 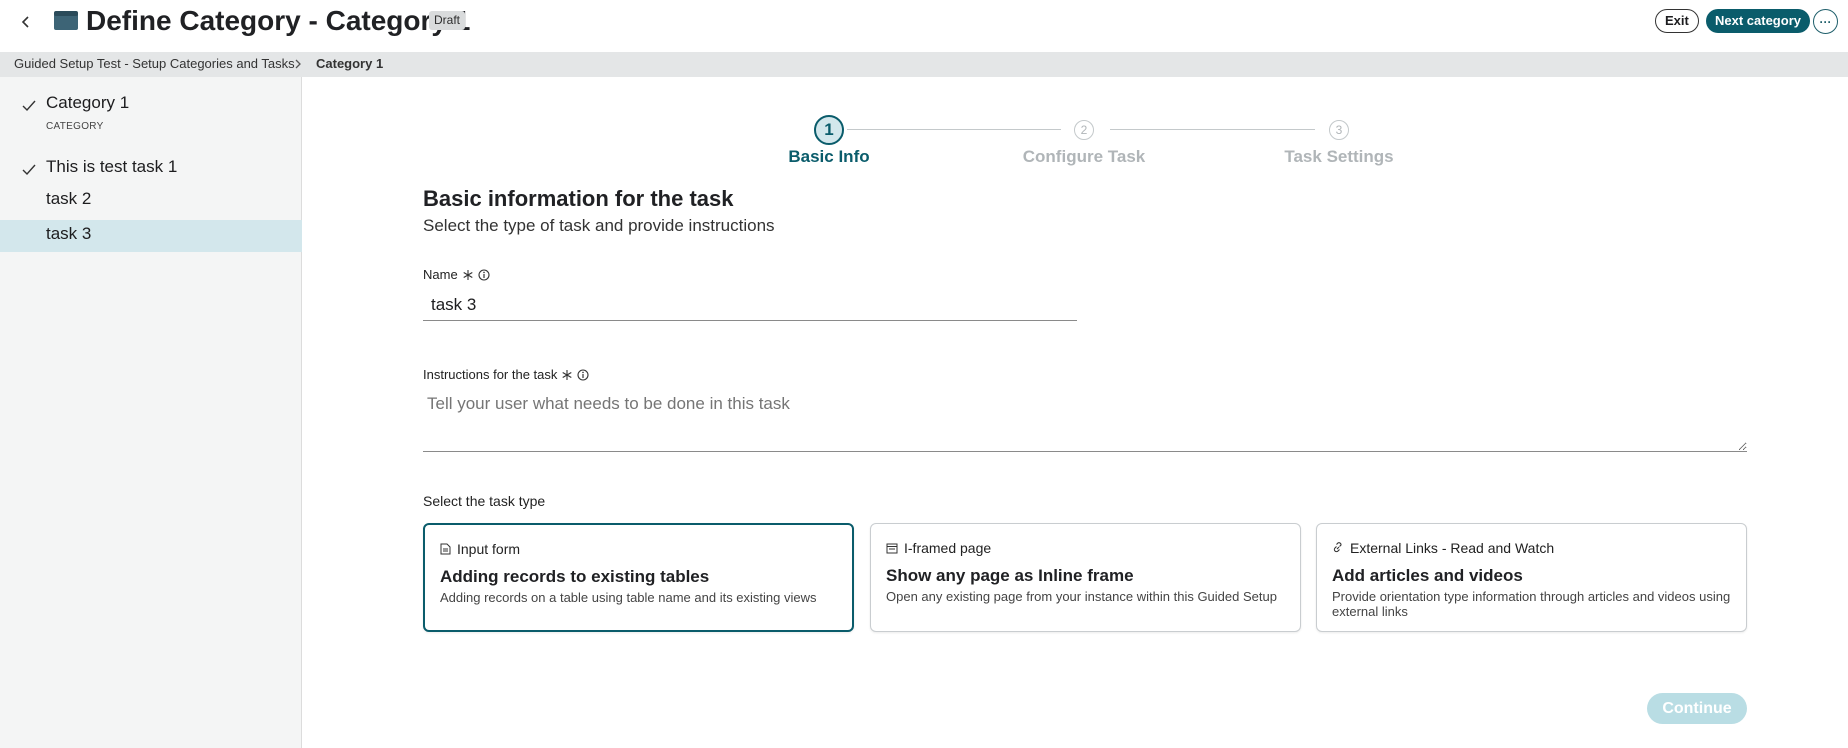 I want to click on sidebar-item-label: task 3, so click(x=69, y=233).